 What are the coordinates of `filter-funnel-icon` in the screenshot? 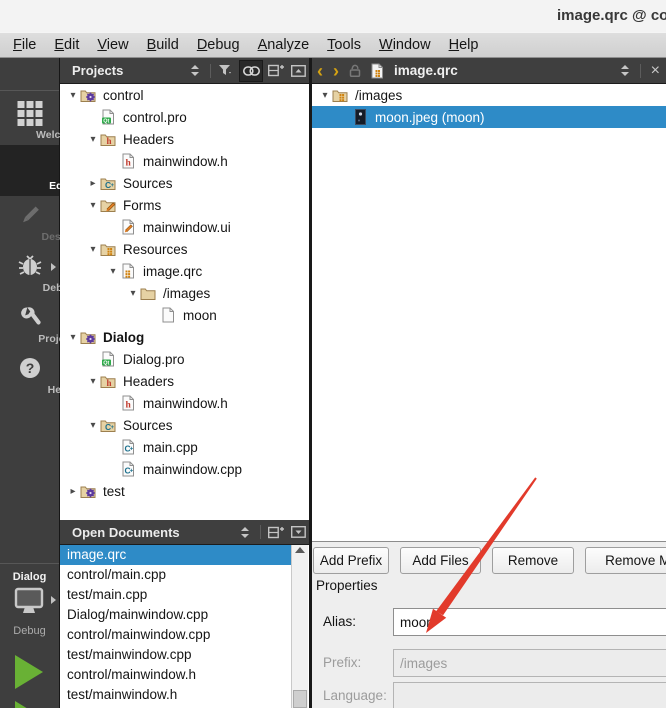 It's located at (226, 71).